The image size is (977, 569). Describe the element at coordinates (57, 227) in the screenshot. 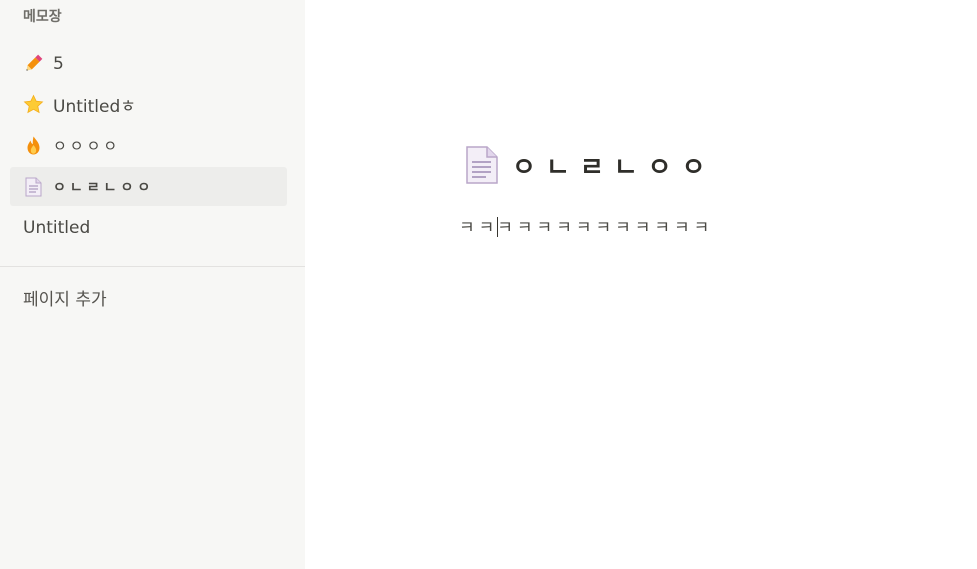

I see `sidebar-item-label: Untitled` at that location.